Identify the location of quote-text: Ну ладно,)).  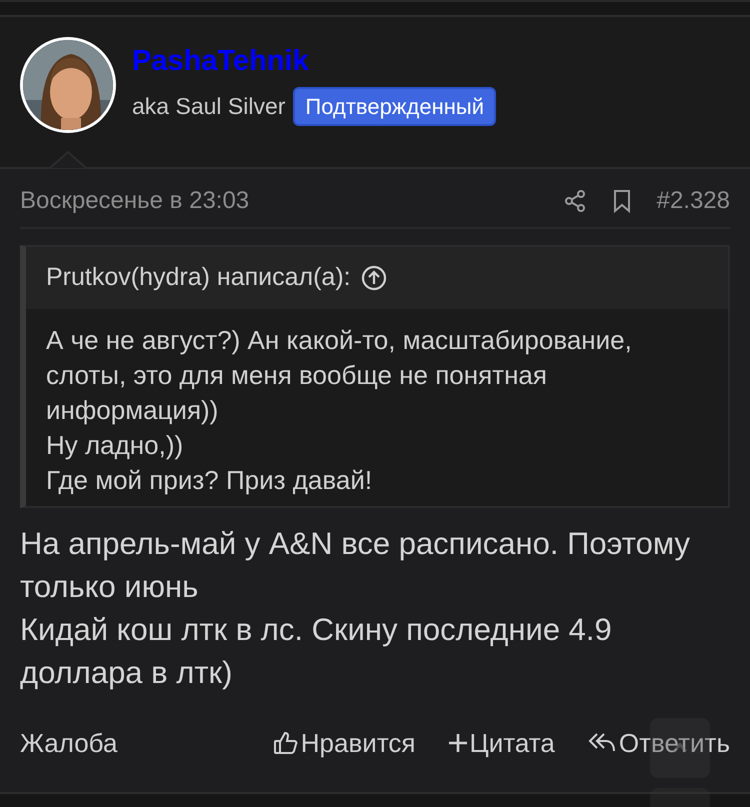
(115, 445).